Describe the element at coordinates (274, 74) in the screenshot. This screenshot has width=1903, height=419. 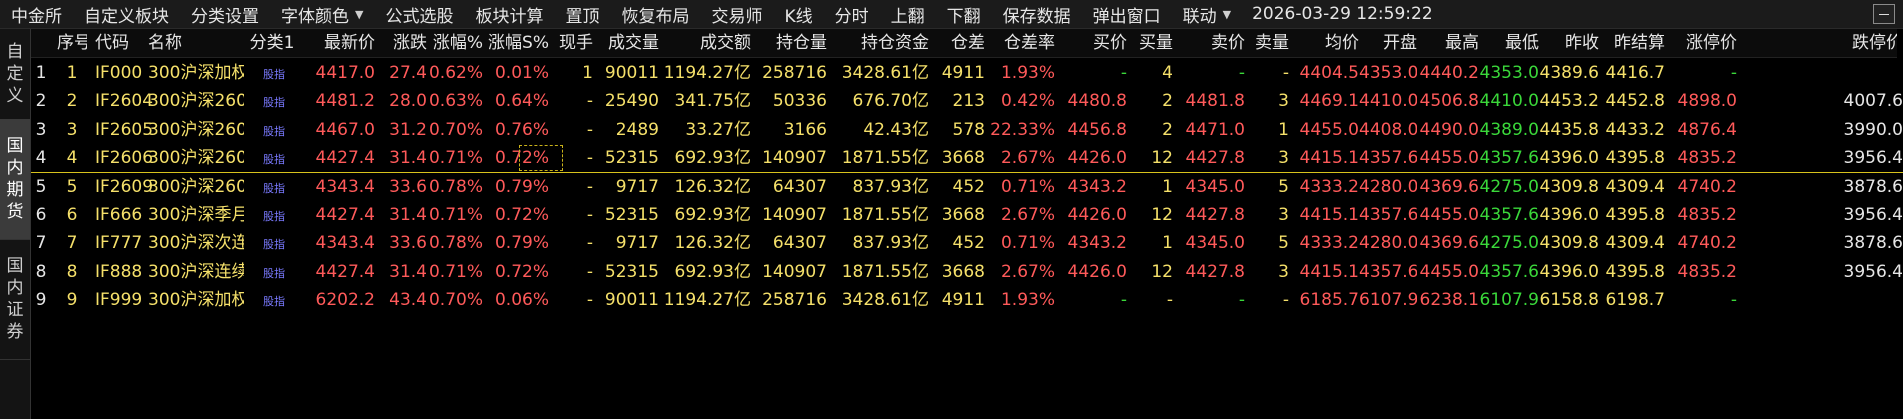
I see `category-badge: 股指` at that location.